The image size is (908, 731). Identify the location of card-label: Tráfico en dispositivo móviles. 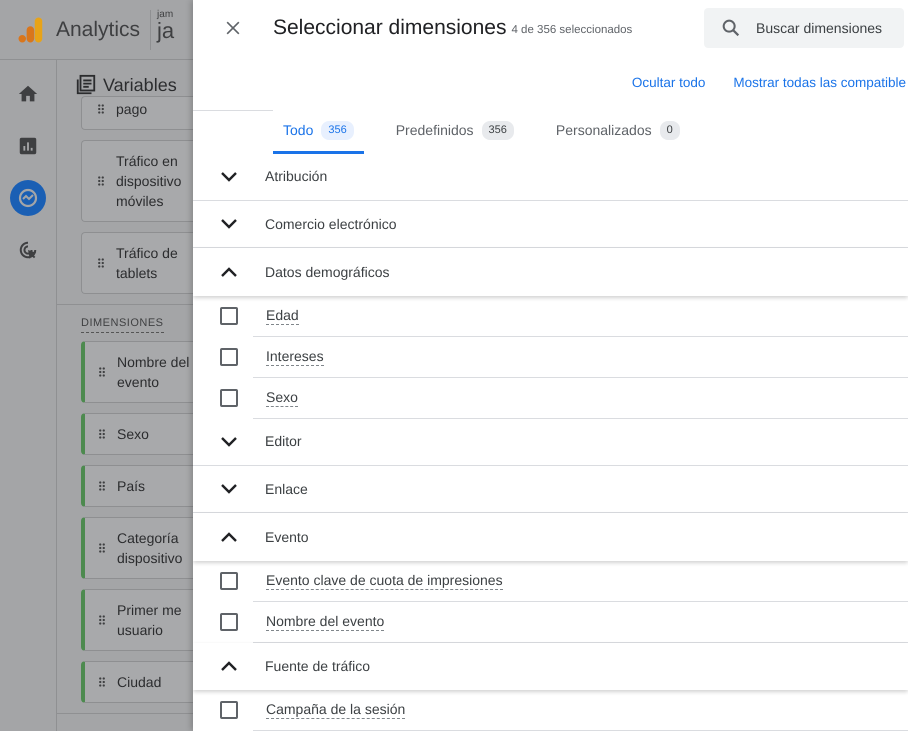
(149, 181).